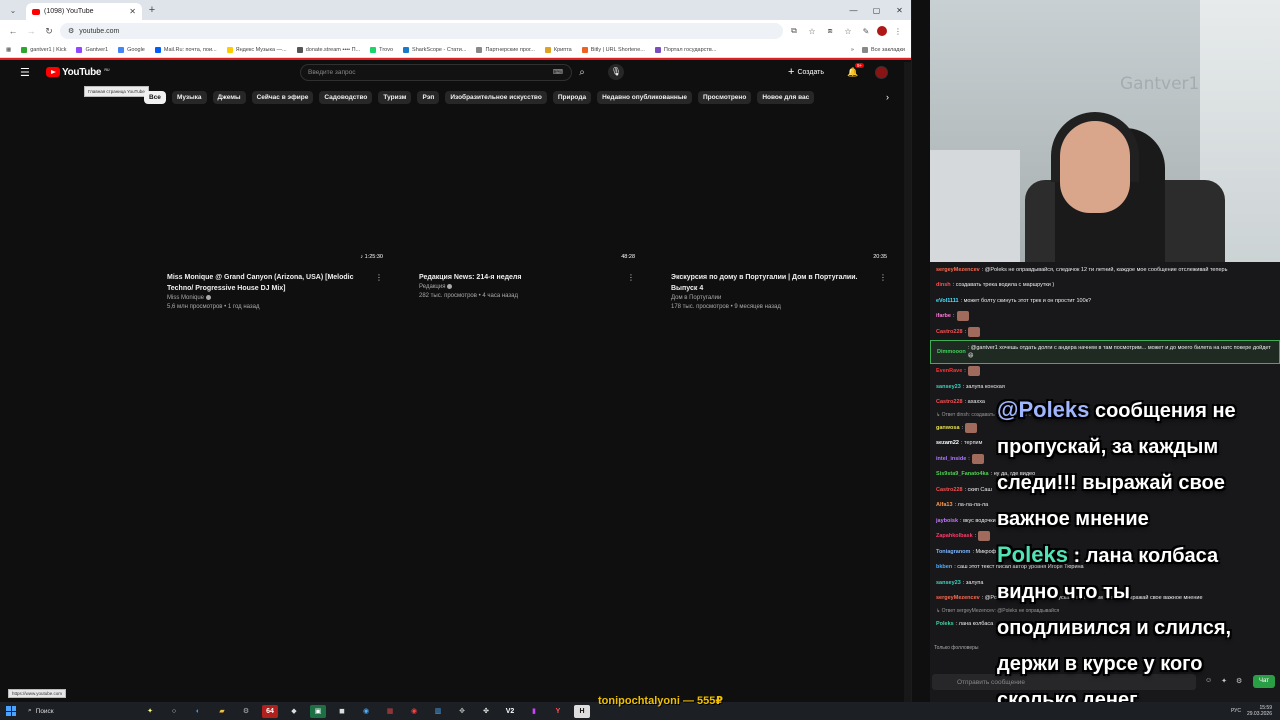 This screenshot has height=720, width=1280. I want to click on video-channel: Дом в Португалии, so click(779, 298).